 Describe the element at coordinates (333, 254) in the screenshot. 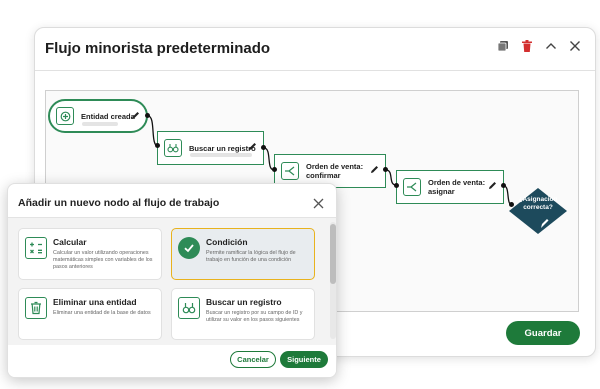

I see `scrollbar-thumb` at that location.